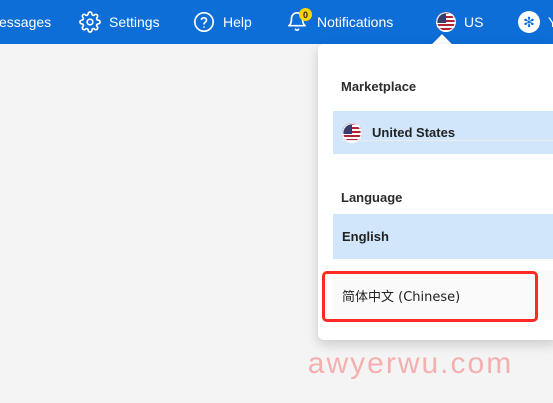 This screenshot has height=403, width=553. Describe the element at coordinates (305, 14) in the screenshot. I see `notifications-badge: 0` at that location.